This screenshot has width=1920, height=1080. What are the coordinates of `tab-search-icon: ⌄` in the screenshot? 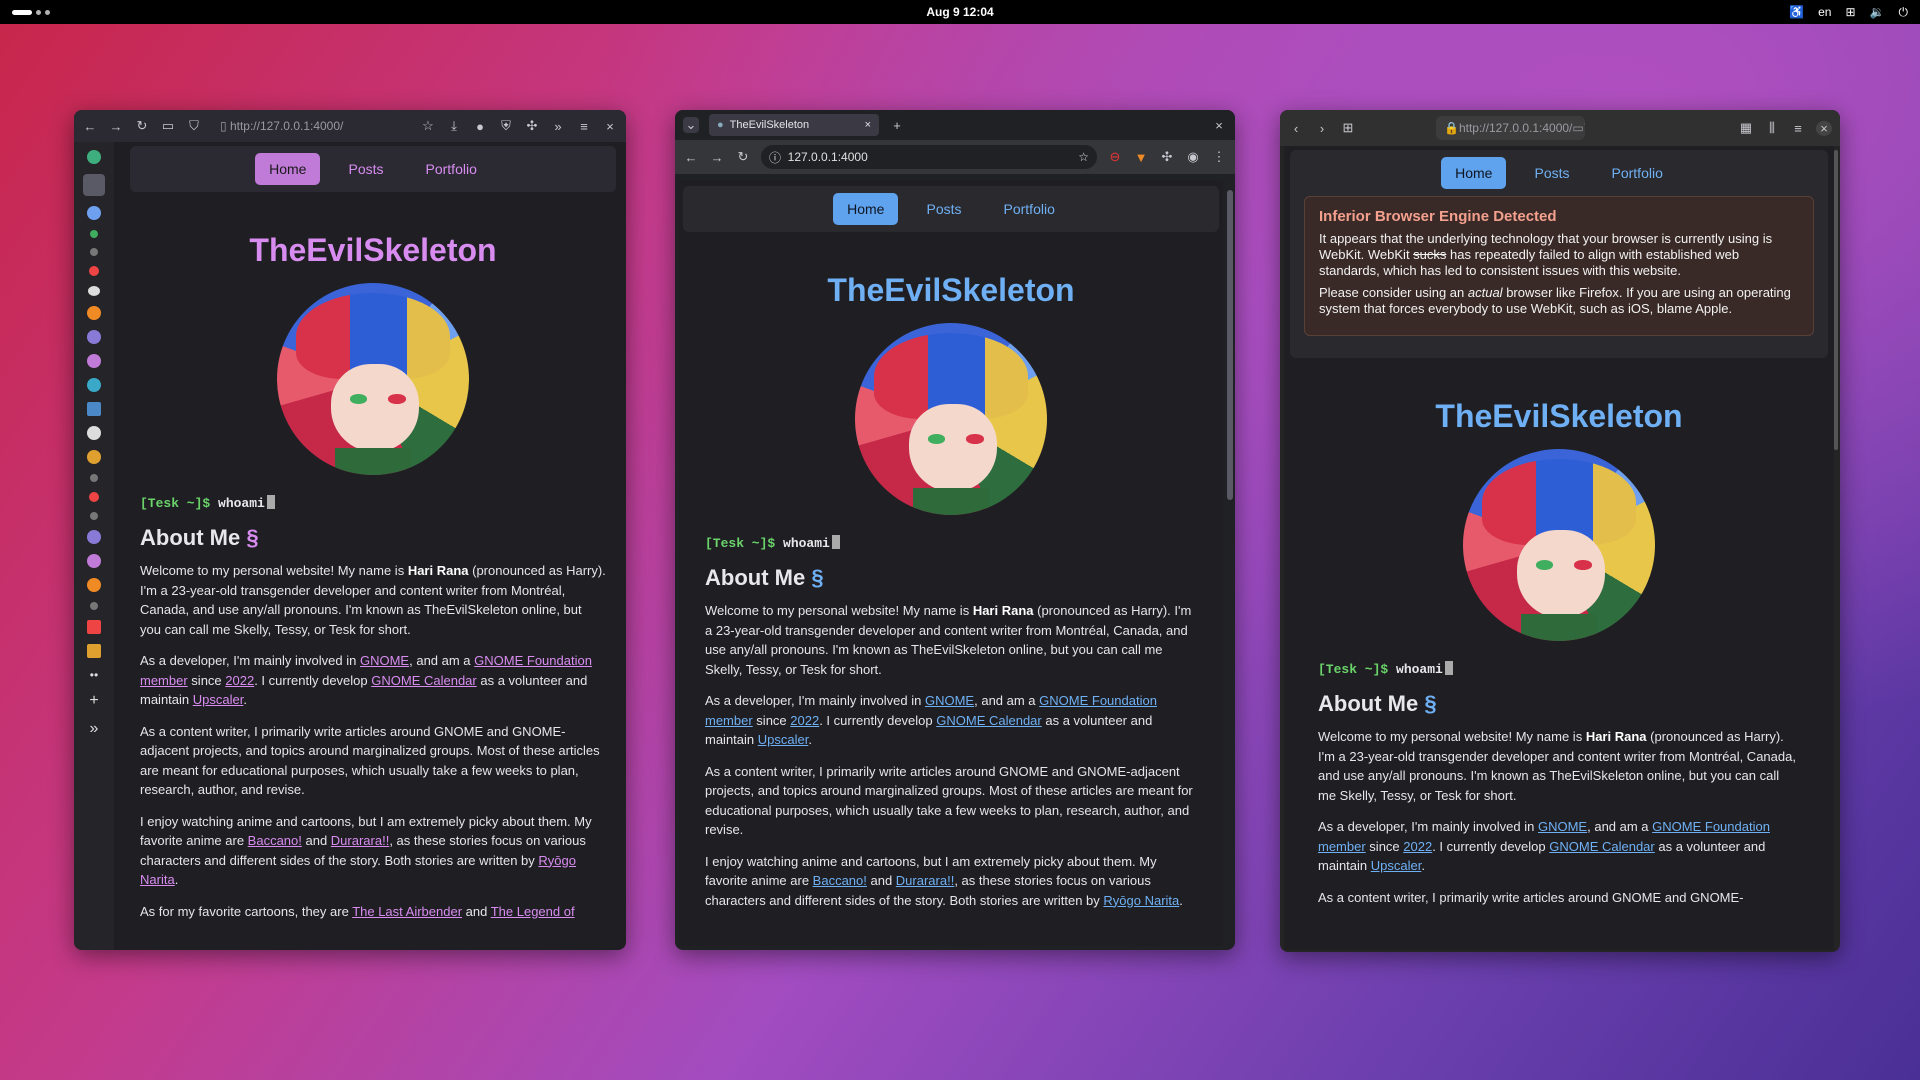 It's located at (691, 125).